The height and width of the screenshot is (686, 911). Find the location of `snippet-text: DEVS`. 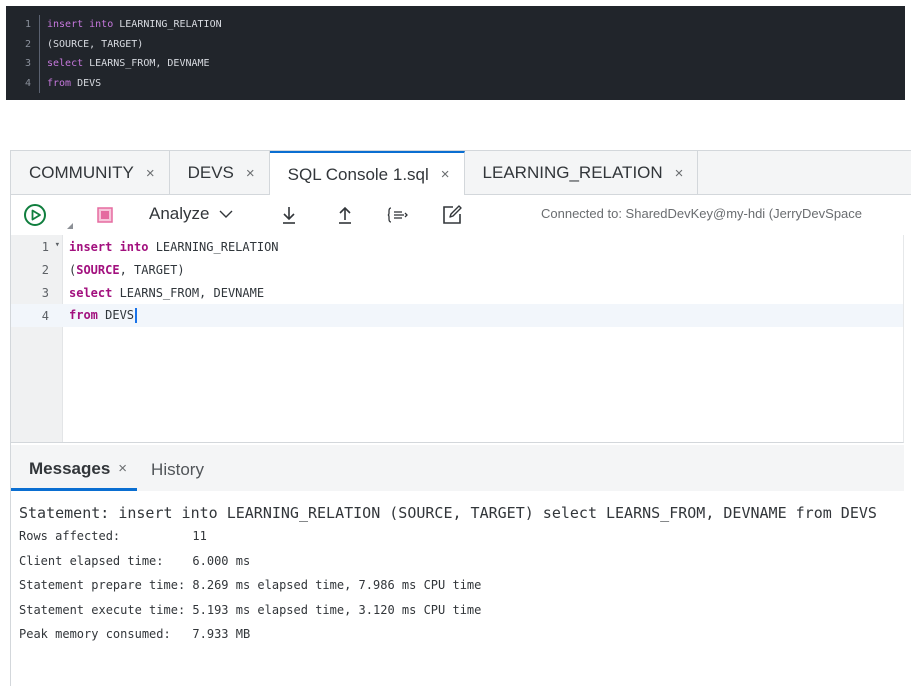

snippet-text: DEVS is located at coordinates (86, 83).